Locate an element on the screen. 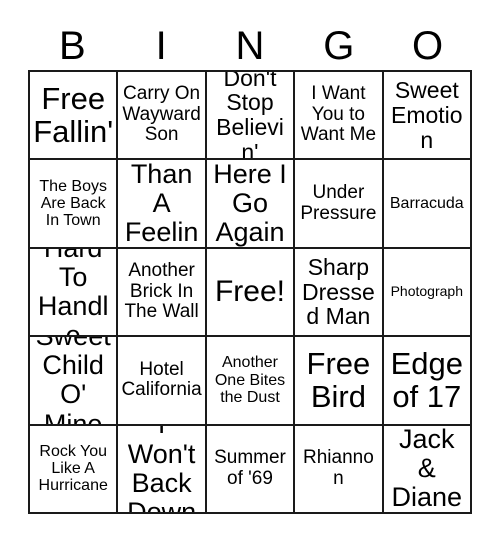 This screenshot has height=544, width=500. bingo-cell-label: Barracuda is located at coordinates (426, 203).